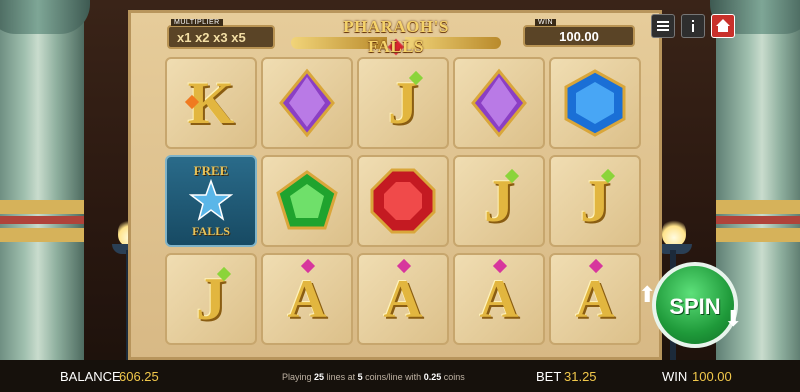  I want to click on menu-button, so click(663, 26).